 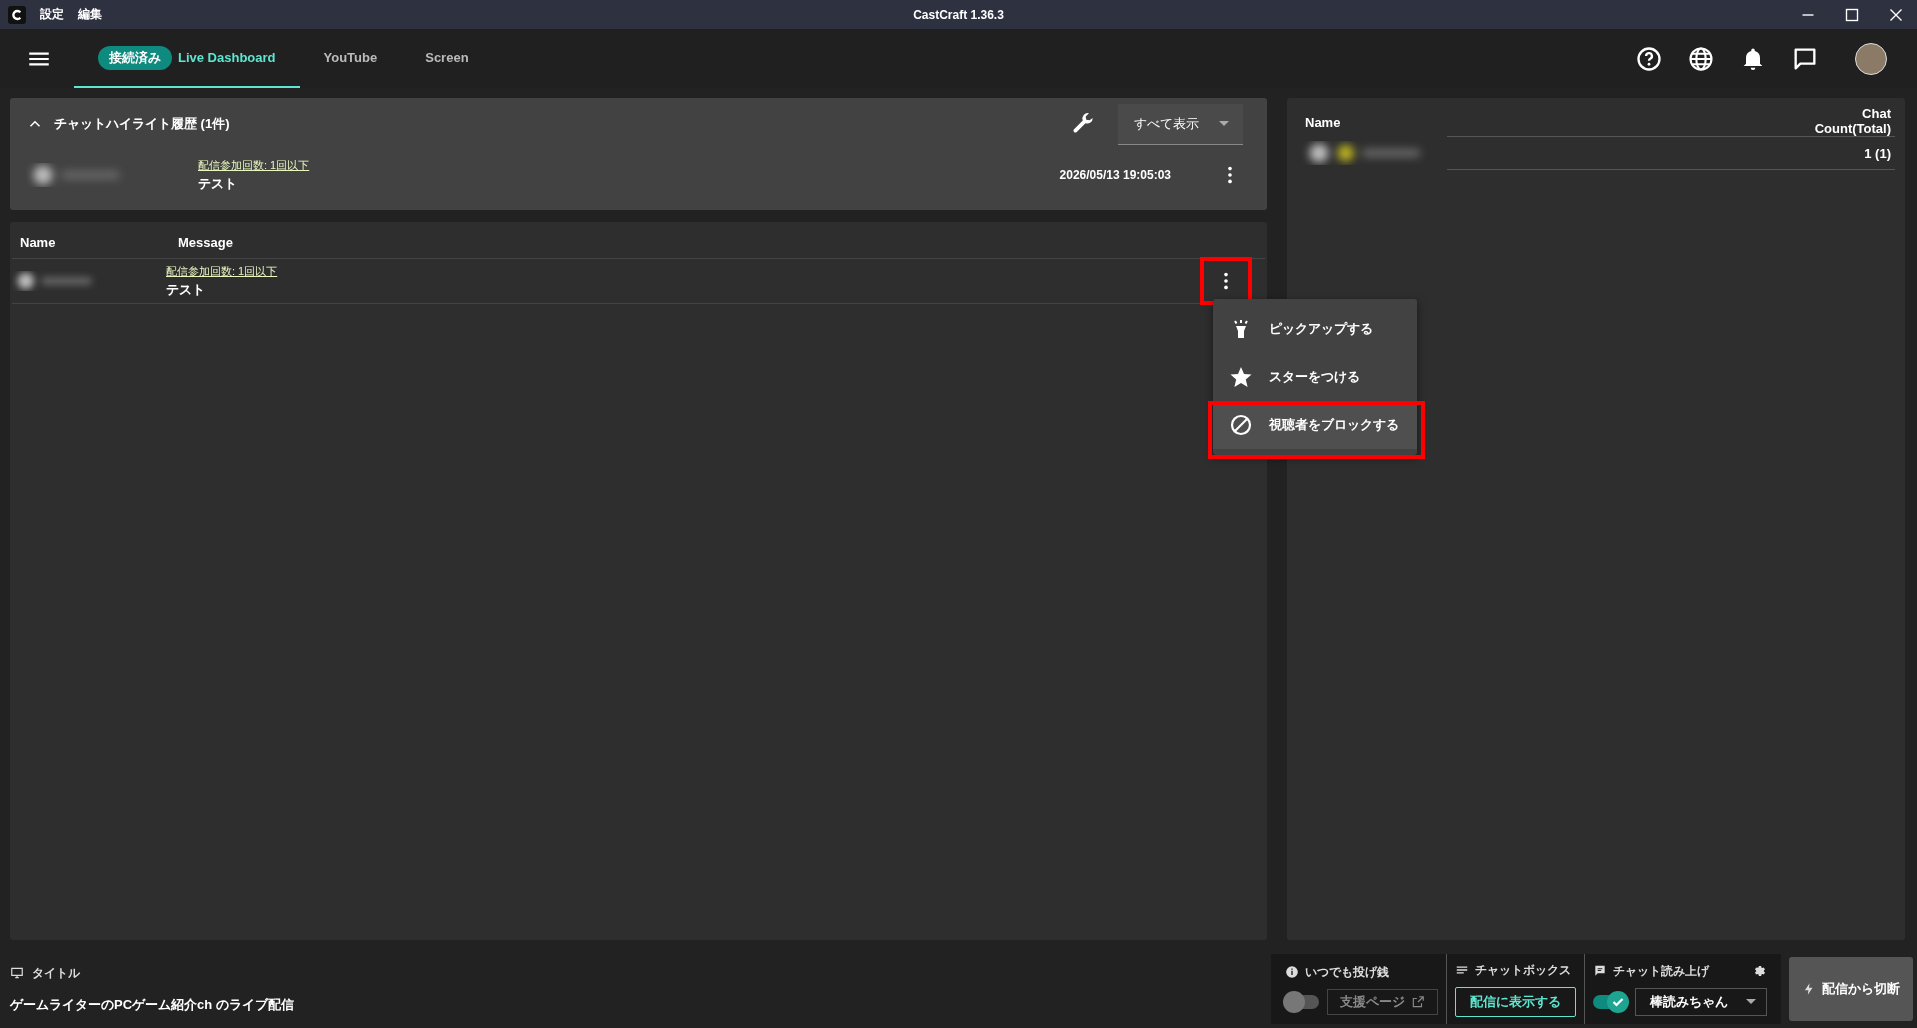 I want to click on disconnect-button: 配信から切断, so click(x=1851, y=989).